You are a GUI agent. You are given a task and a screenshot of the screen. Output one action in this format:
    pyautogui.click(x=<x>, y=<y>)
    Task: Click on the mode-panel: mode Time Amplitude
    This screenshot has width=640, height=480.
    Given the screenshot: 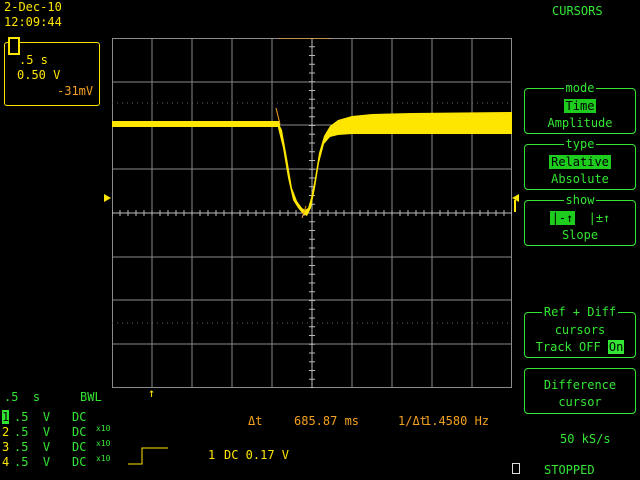 What is the action you would take?
    pyautogui.click(x=580, y=107)
    